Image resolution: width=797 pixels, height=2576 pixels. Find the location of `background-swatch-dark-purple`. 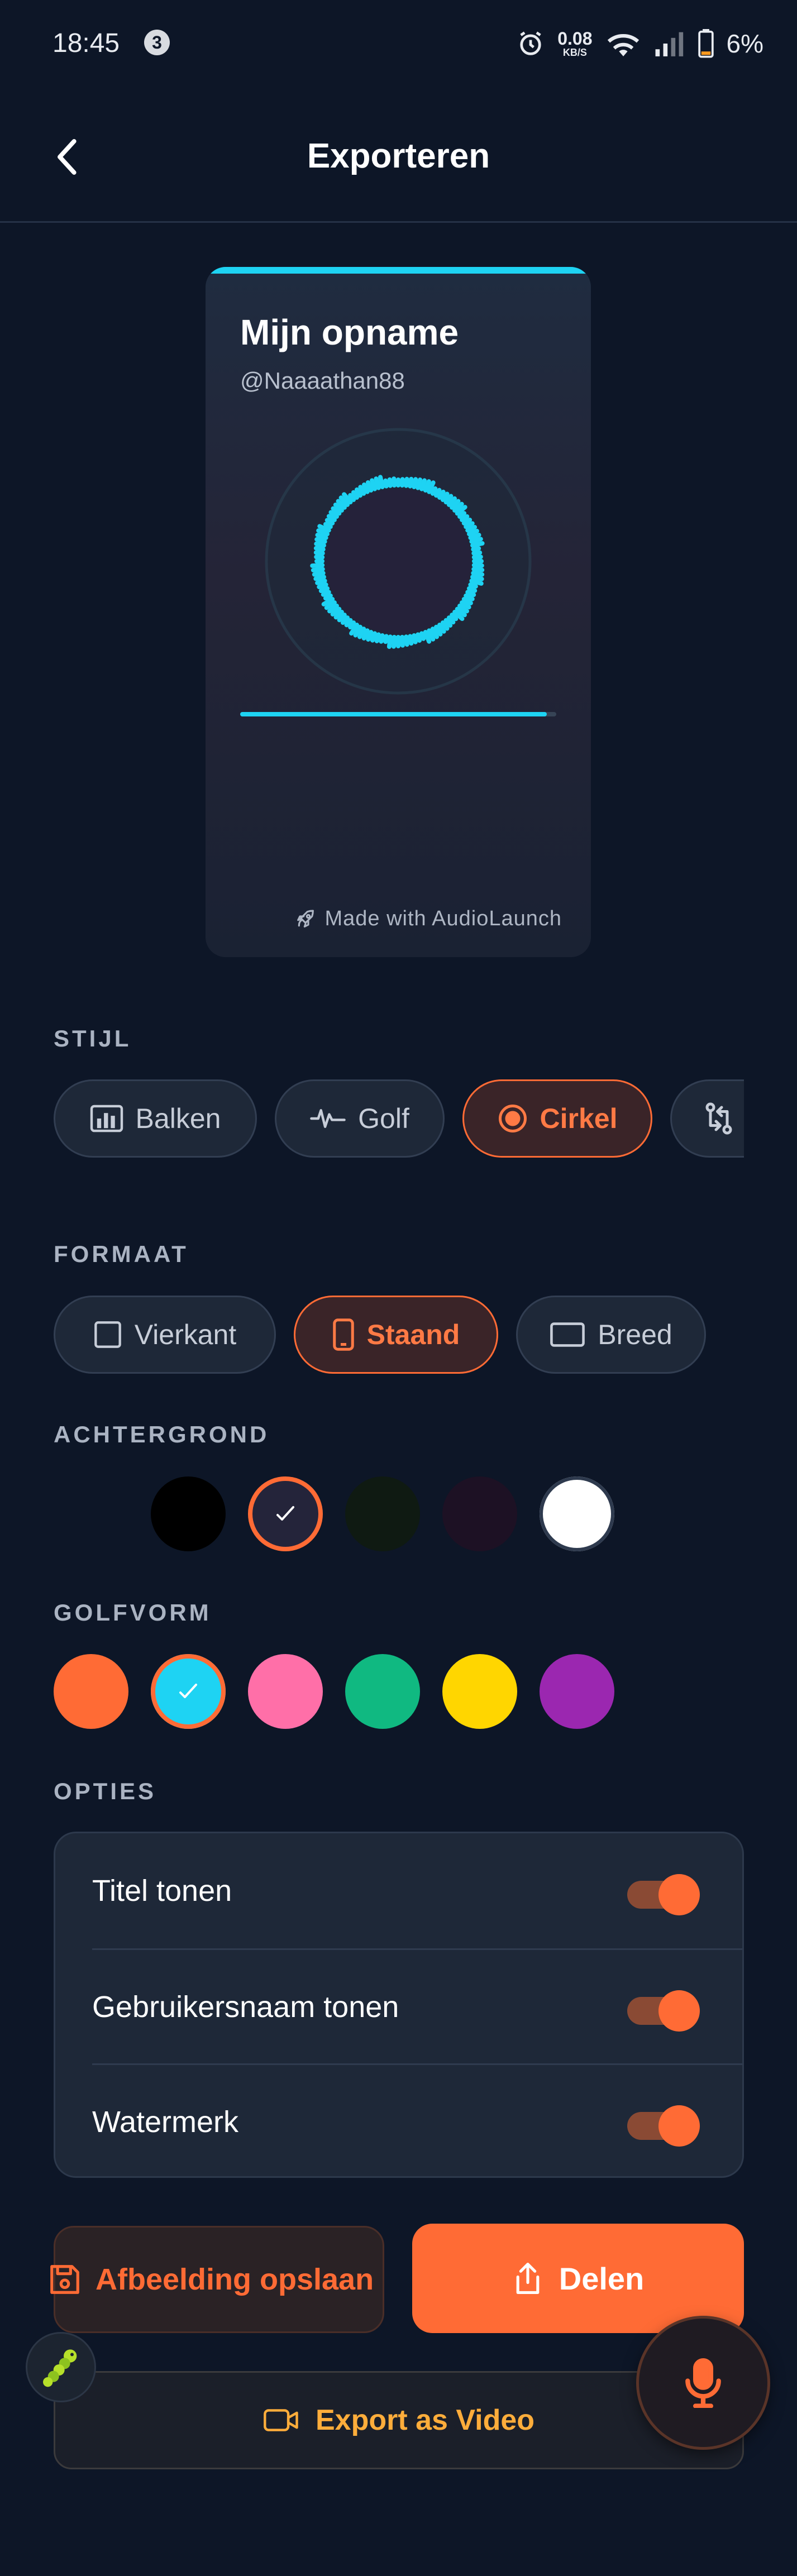

background-swatch-dark-purple is located at coordinates (480, 1514).